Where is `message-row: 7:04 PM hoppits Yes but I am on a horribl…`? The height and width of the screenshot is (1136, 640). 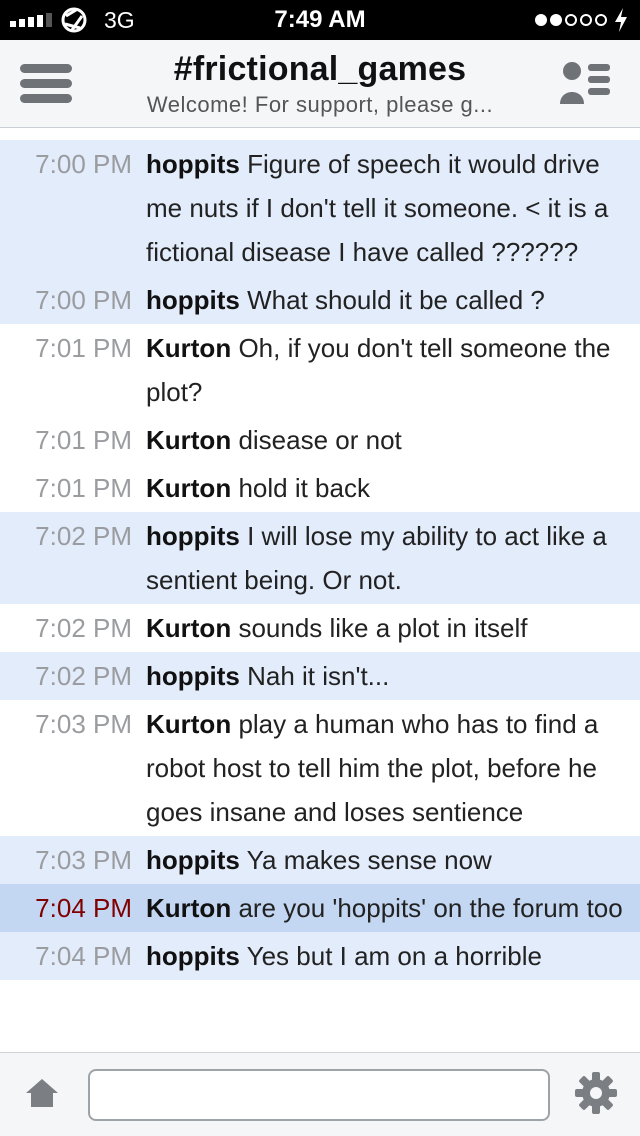
message-row: 7:04 PM hoppits Yes but I am on a horribl… is located at coordinates (320, 956).